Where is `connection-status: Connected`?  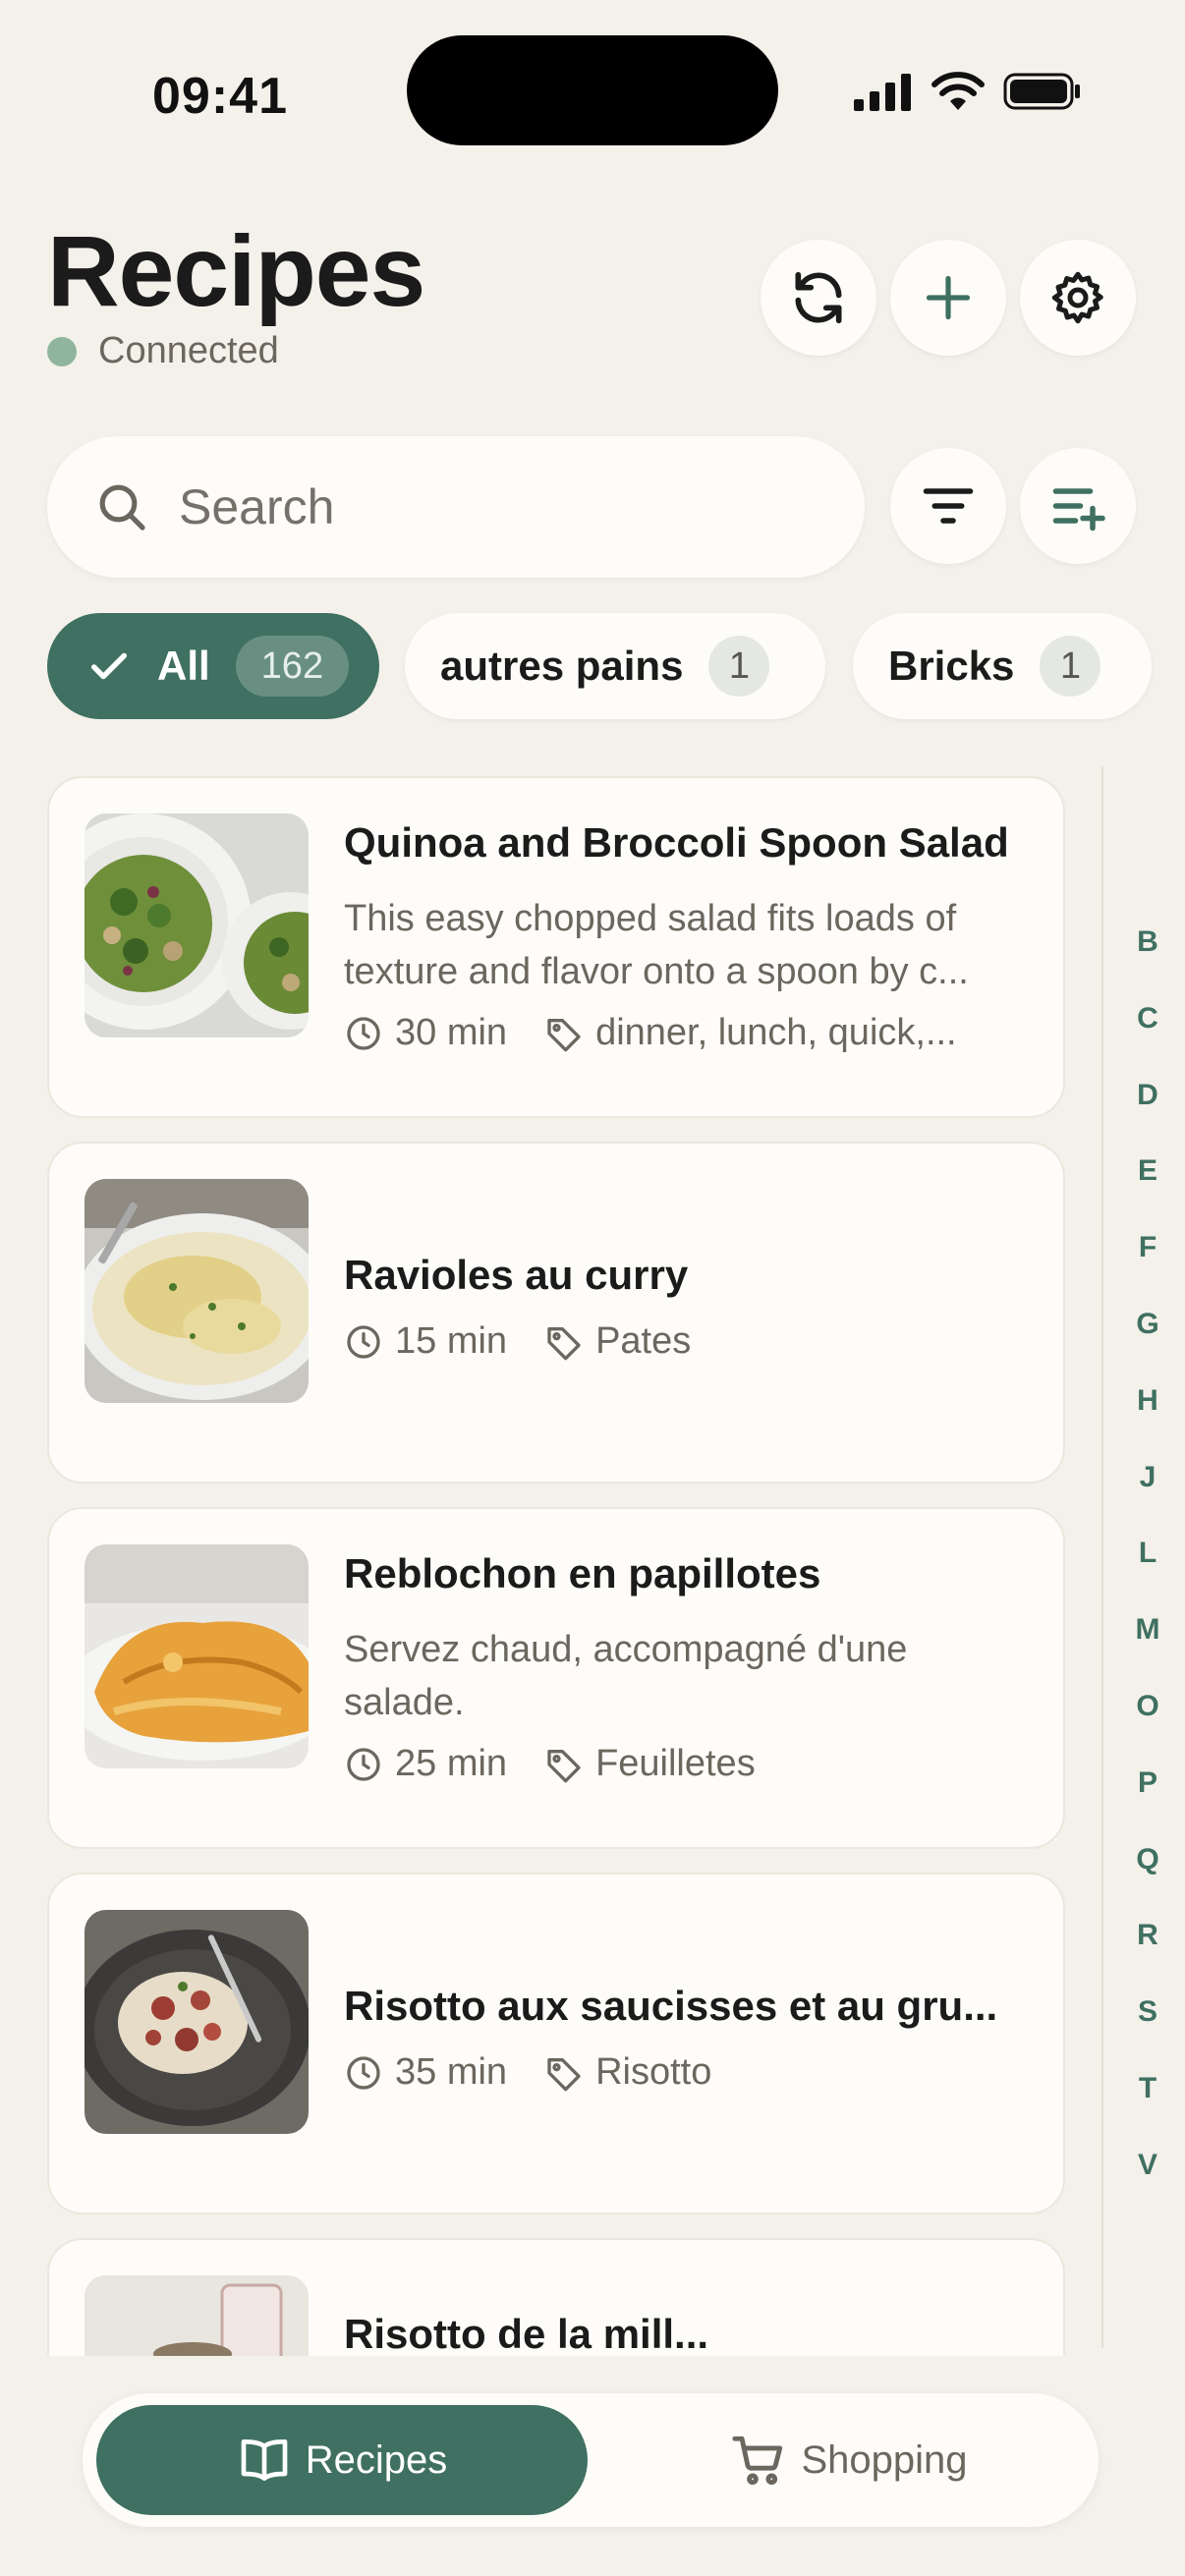
connection-status: Connected is located at coordinates (163, 351).